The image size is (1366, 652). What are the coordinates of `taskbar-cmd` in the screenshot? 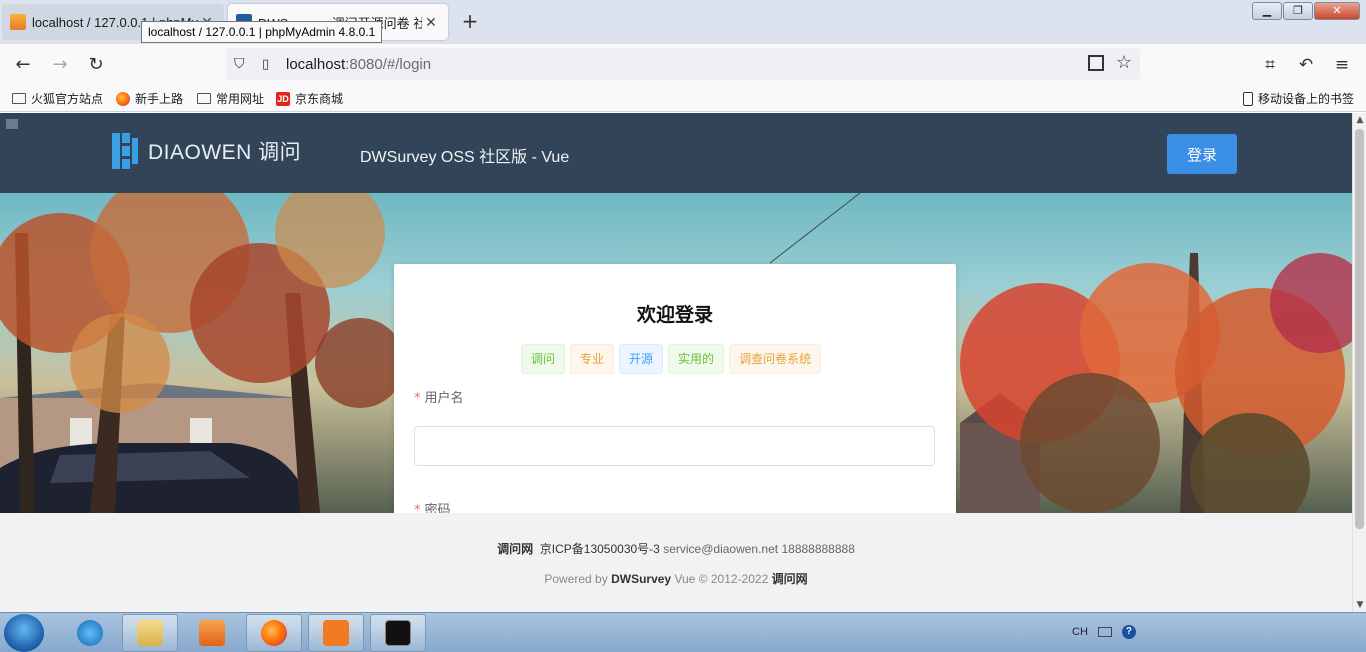 It's located at (398, 633).